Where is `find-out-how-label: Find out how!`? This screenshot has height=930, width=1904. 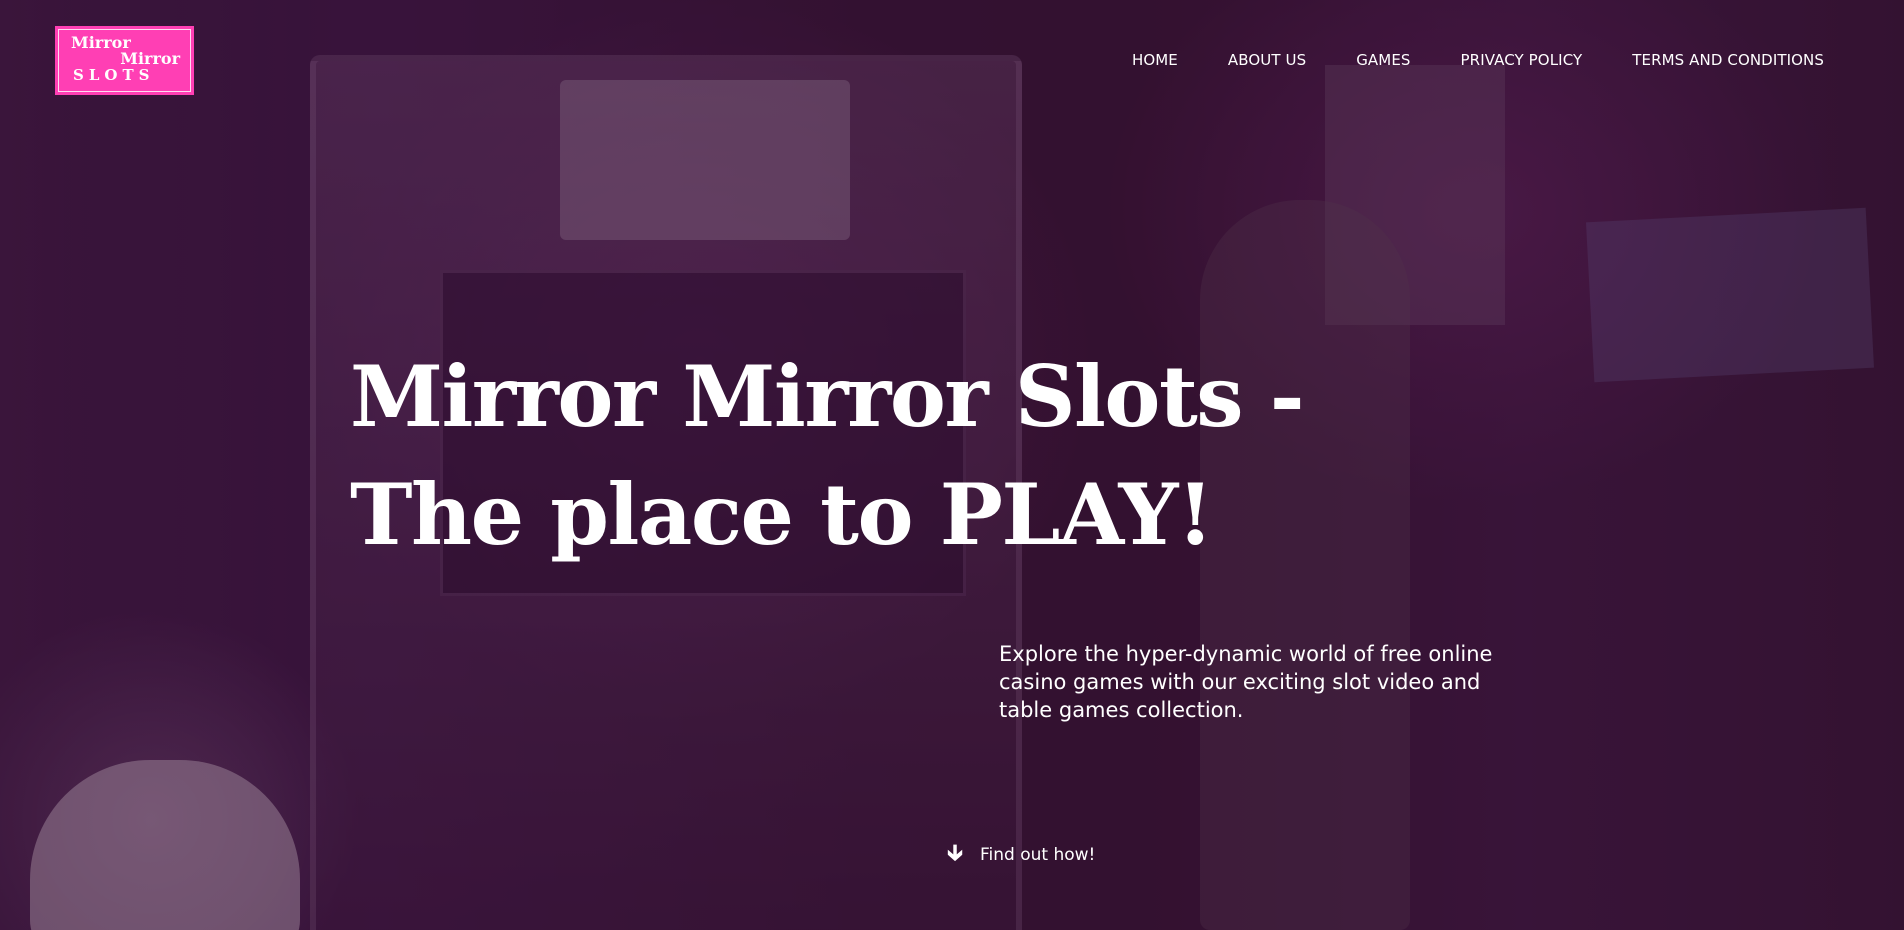
find-out-how-label: Find out how! is located at coordinates (1038, 855).